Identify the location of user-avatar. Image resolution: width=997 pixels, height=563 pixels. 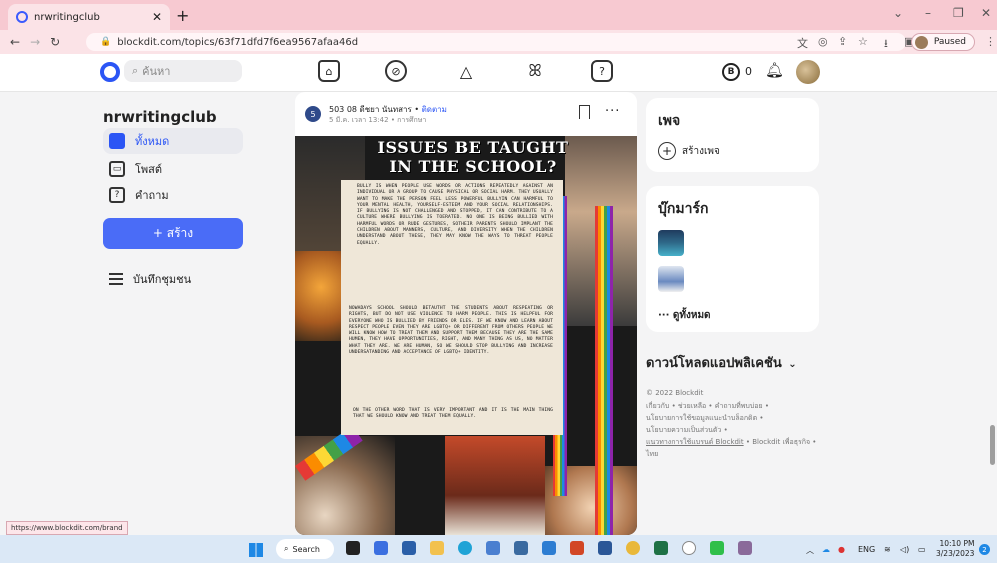
(808, 72).